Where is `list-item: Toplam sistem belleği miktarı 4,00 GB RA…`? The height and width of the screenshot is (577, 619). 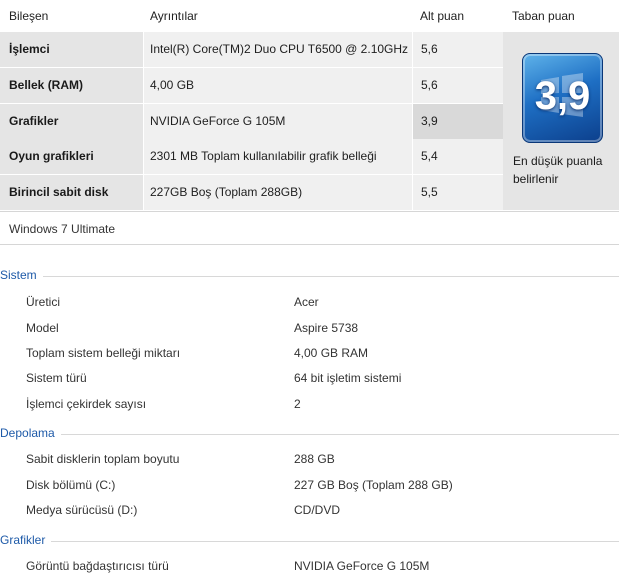 list-item: Toplam sistem belleği miktarı 4,00 GB RA… is located at coordinates (309, 355).